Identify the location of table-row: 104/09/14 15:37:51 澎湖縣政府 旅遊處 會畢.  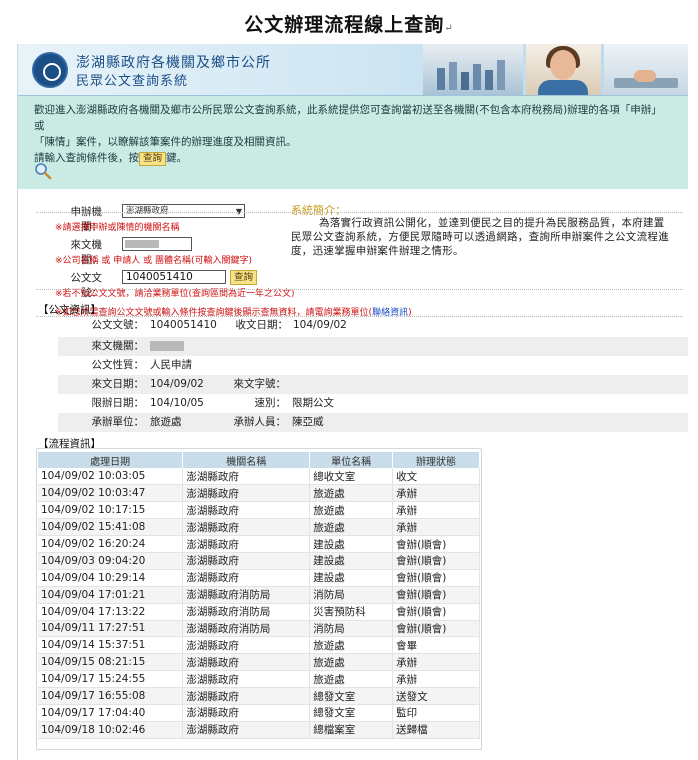
(259, 645).